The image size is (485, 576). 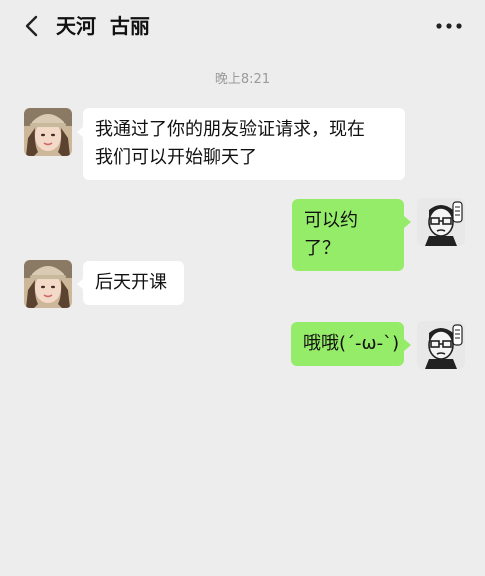 What do you see at coordinates (32, 26) in the screenshot?
I see `chevron-left-icon` at bounding box center [32, 26].